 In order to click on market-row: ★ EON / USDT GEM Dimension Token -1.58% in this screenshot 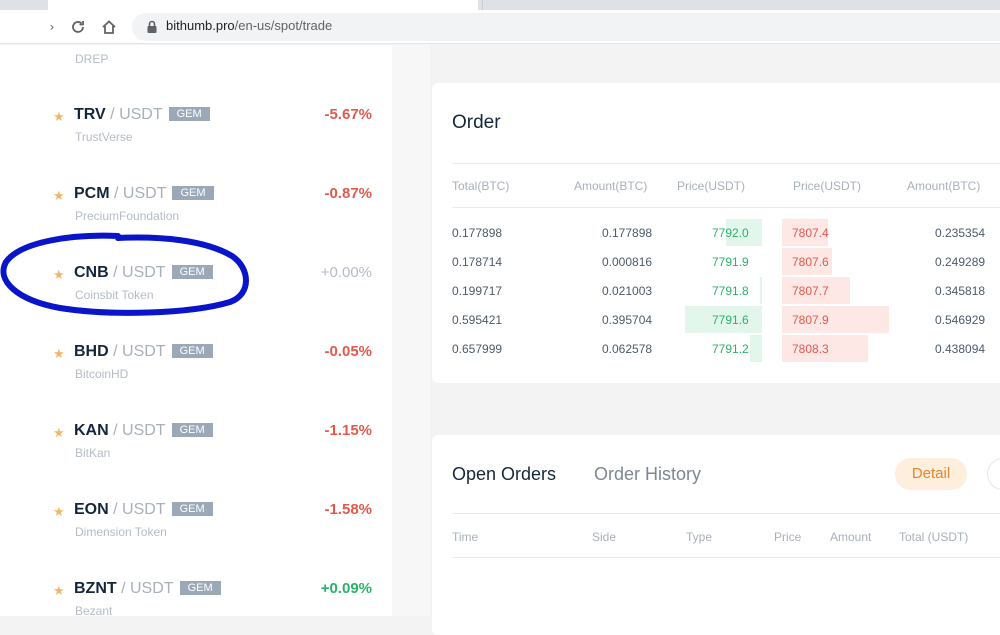, I will do `click(196, 540)`.